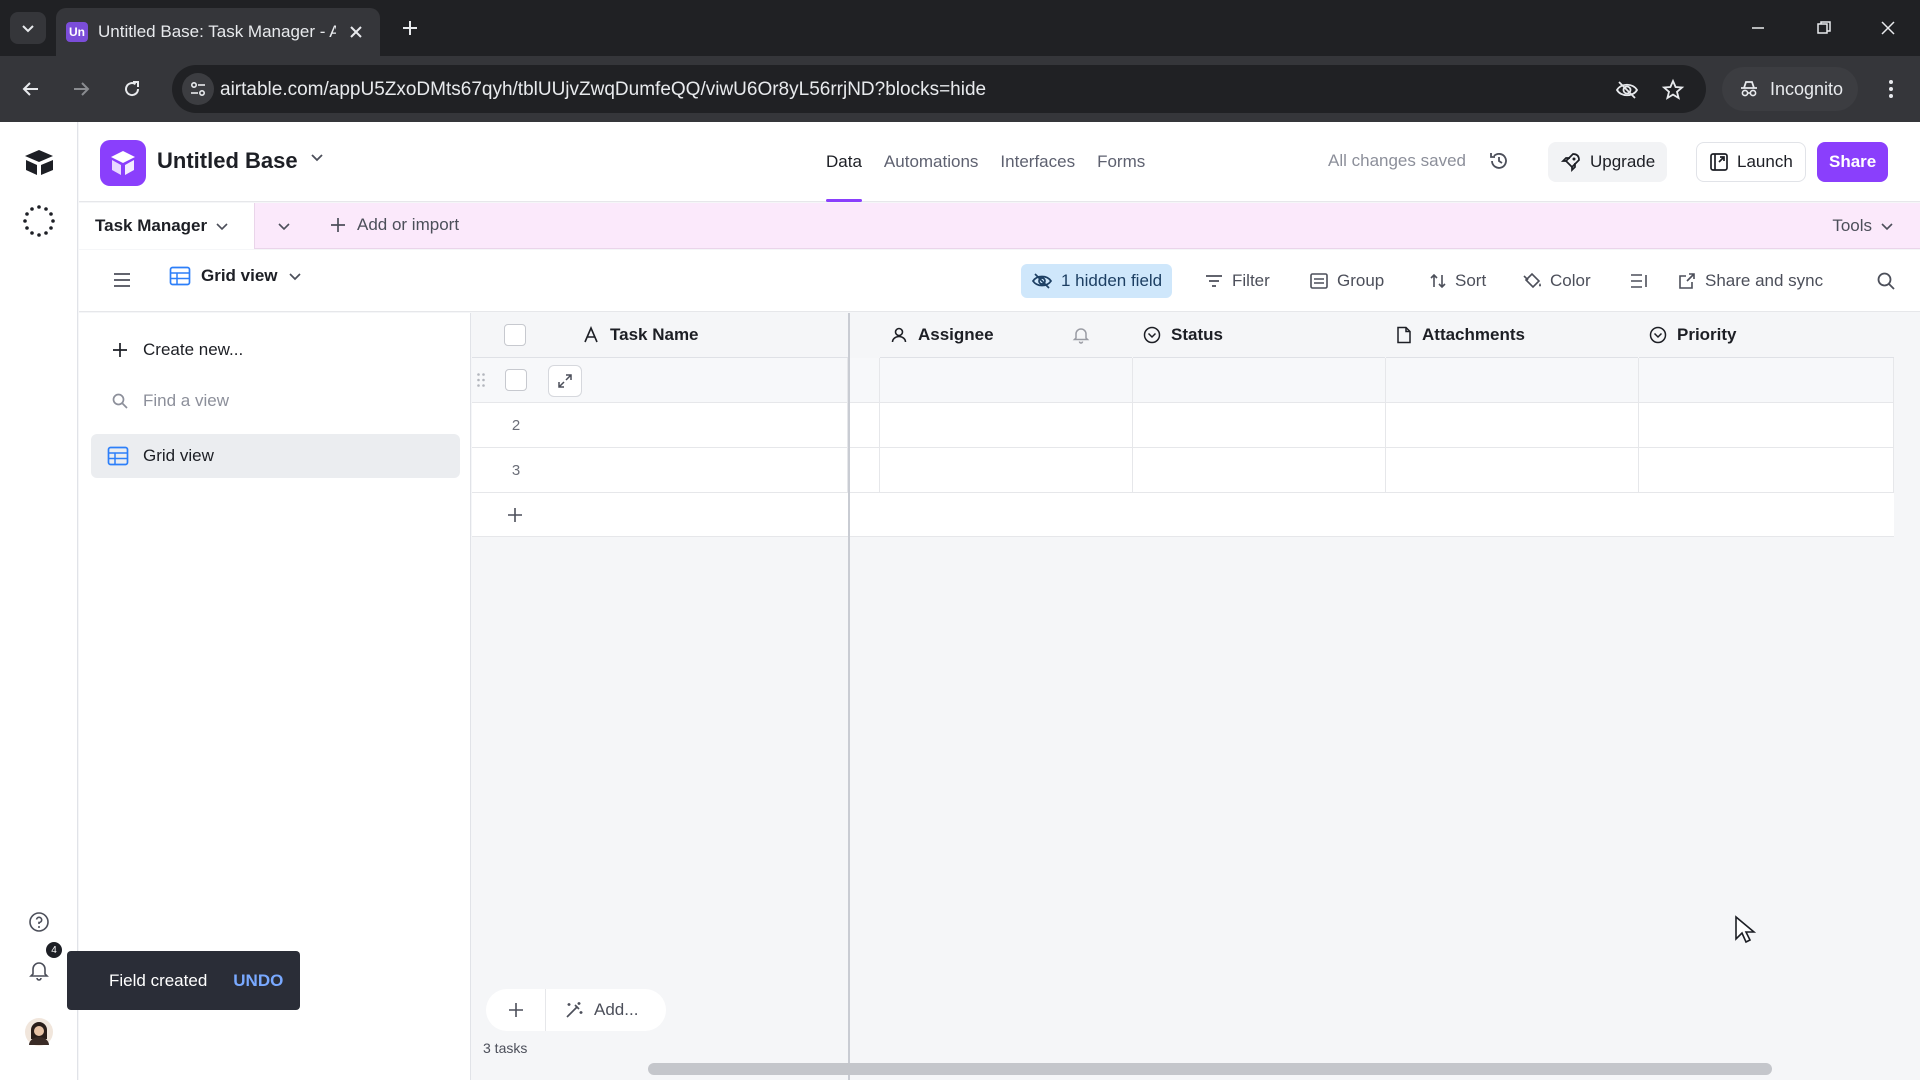  What do you see at coordinates (1006, 335) in the screenshot?
I see `column-header-assignee: Assignee` at bounding box center [1006, 335].